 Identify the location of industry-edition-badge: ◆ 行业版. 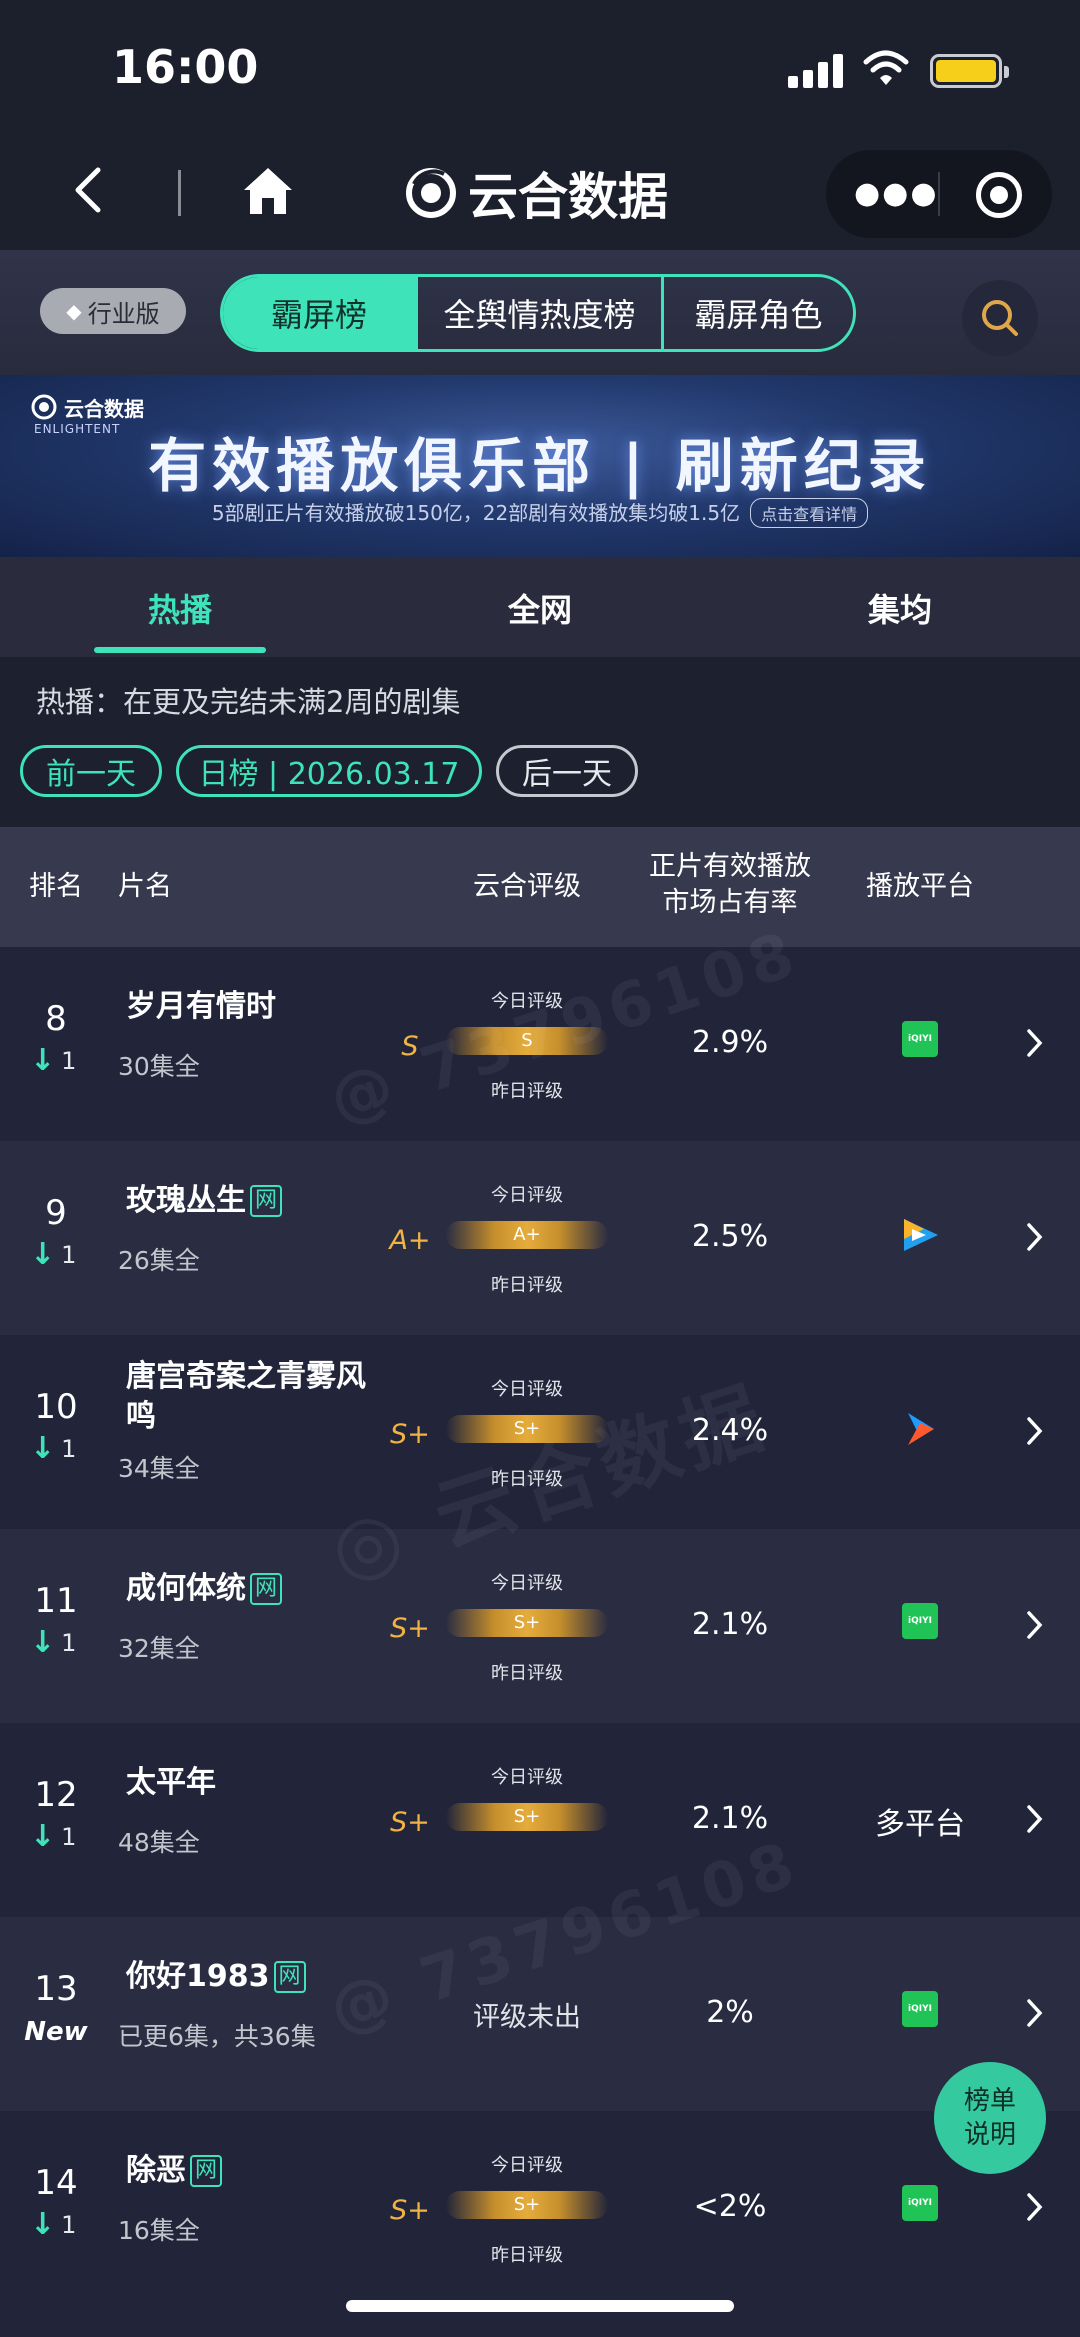
(113, 311).